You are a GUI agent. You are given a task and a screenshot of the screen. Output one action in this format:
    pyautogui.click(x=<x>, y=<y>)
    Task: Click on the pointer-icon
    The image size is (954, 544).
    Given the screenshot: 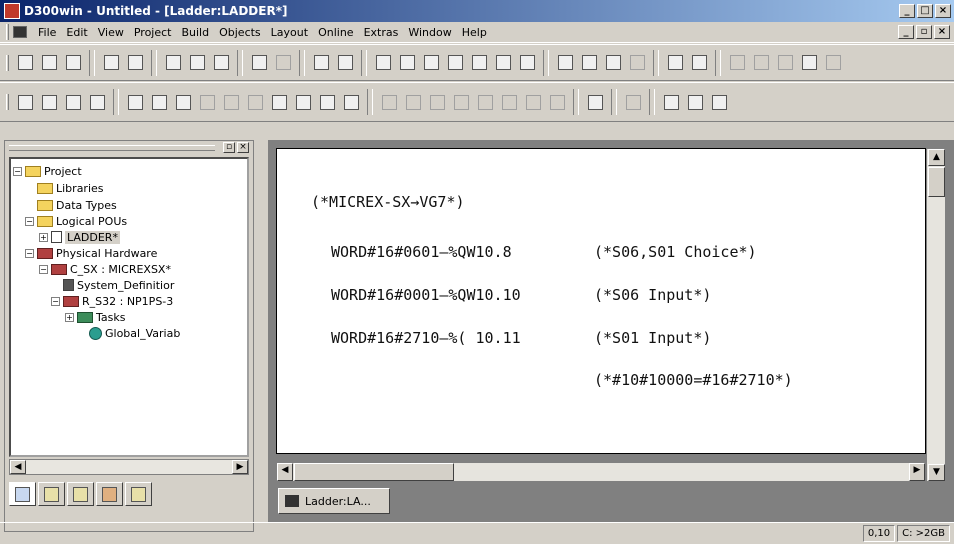 What is the action you would take?
    pyautogui.click(x=159, y=102)
    